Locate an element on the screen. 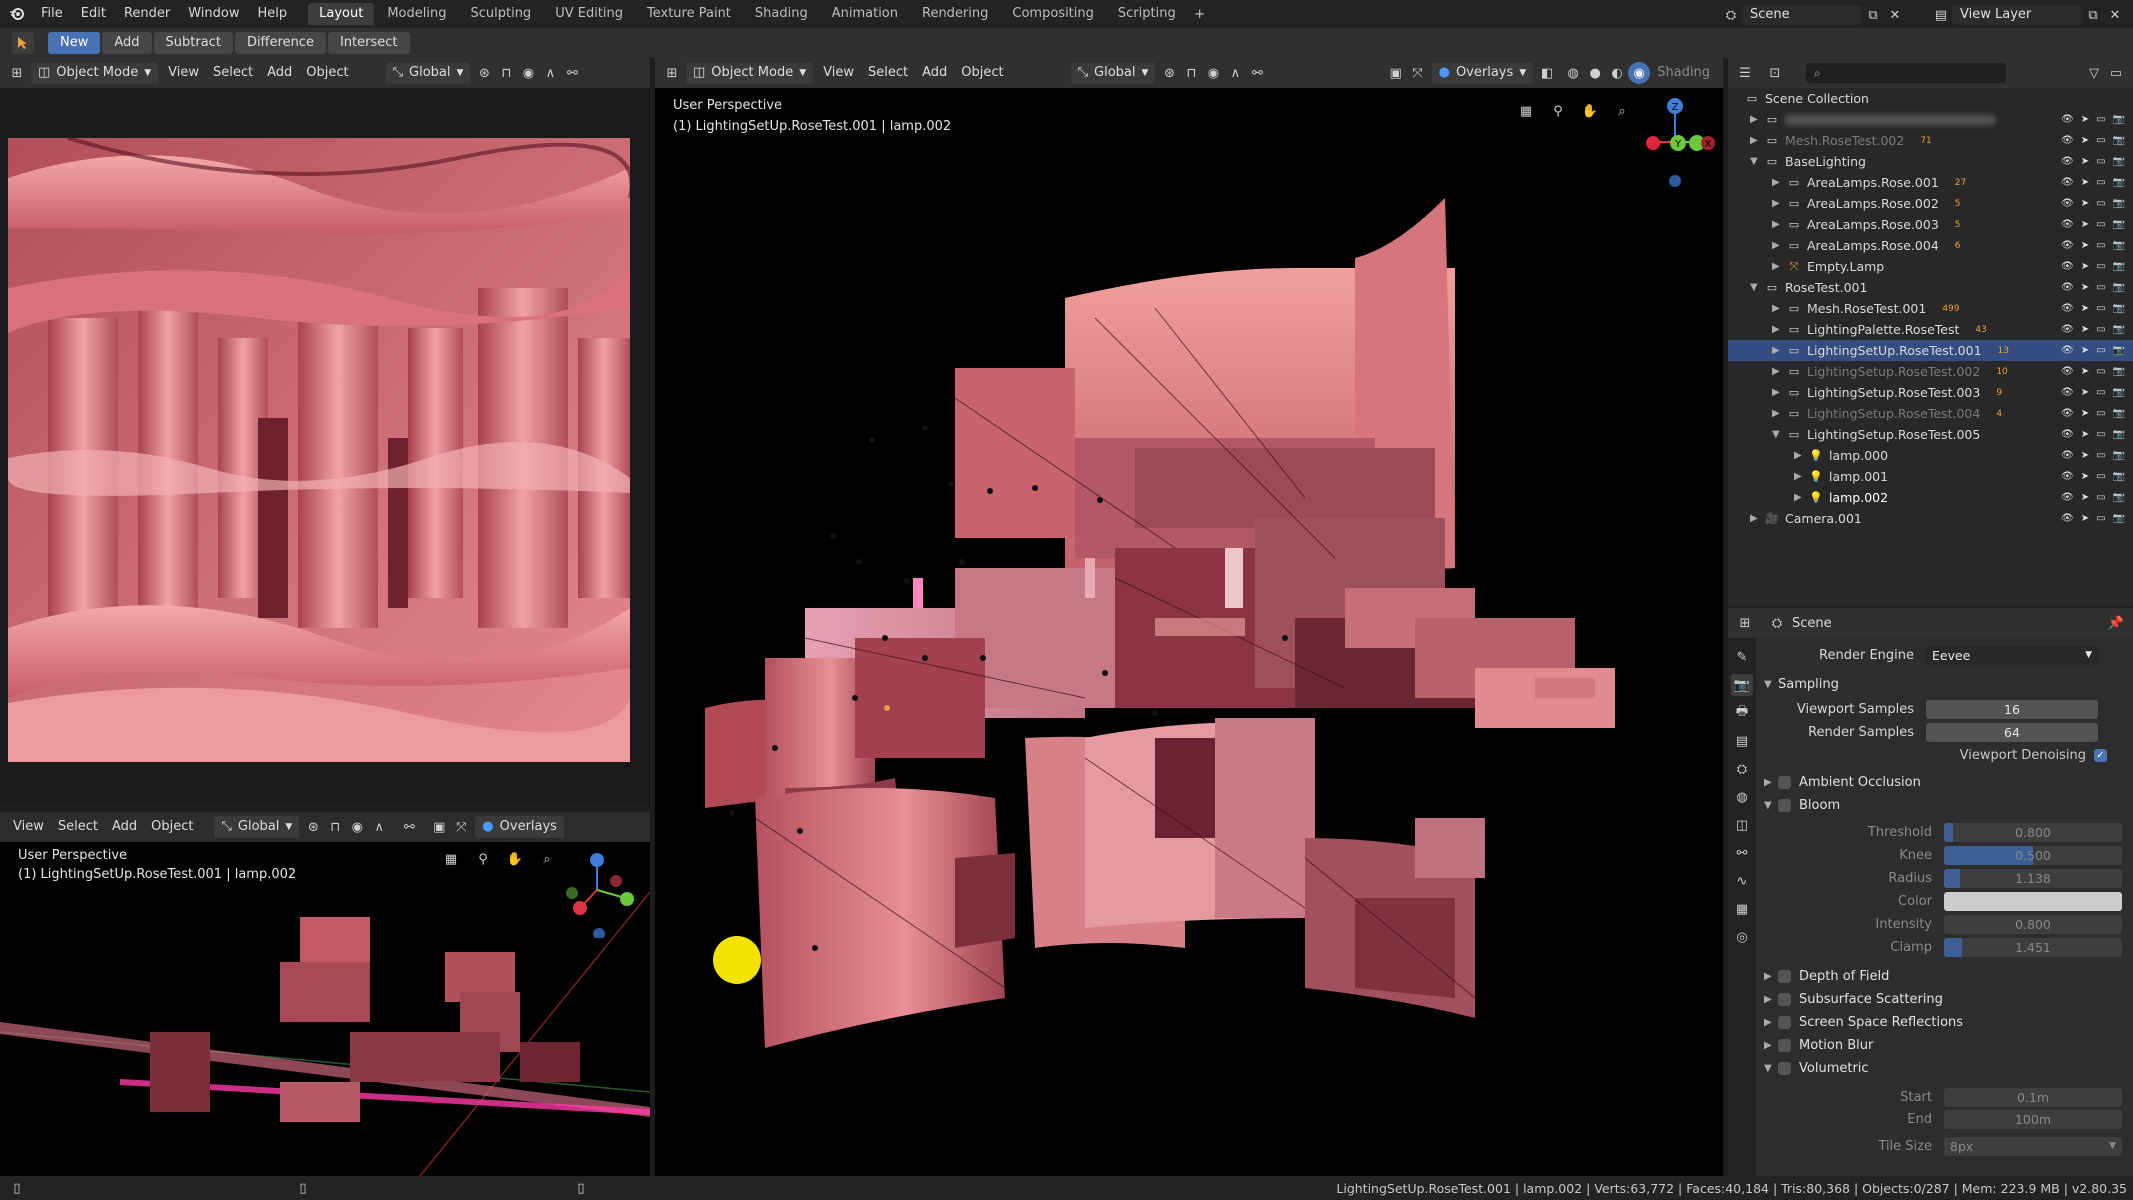 The width and height of the screenshot is (2133, 1200). view-layer-icon: ▤ is located at coordinates (1941, 15).